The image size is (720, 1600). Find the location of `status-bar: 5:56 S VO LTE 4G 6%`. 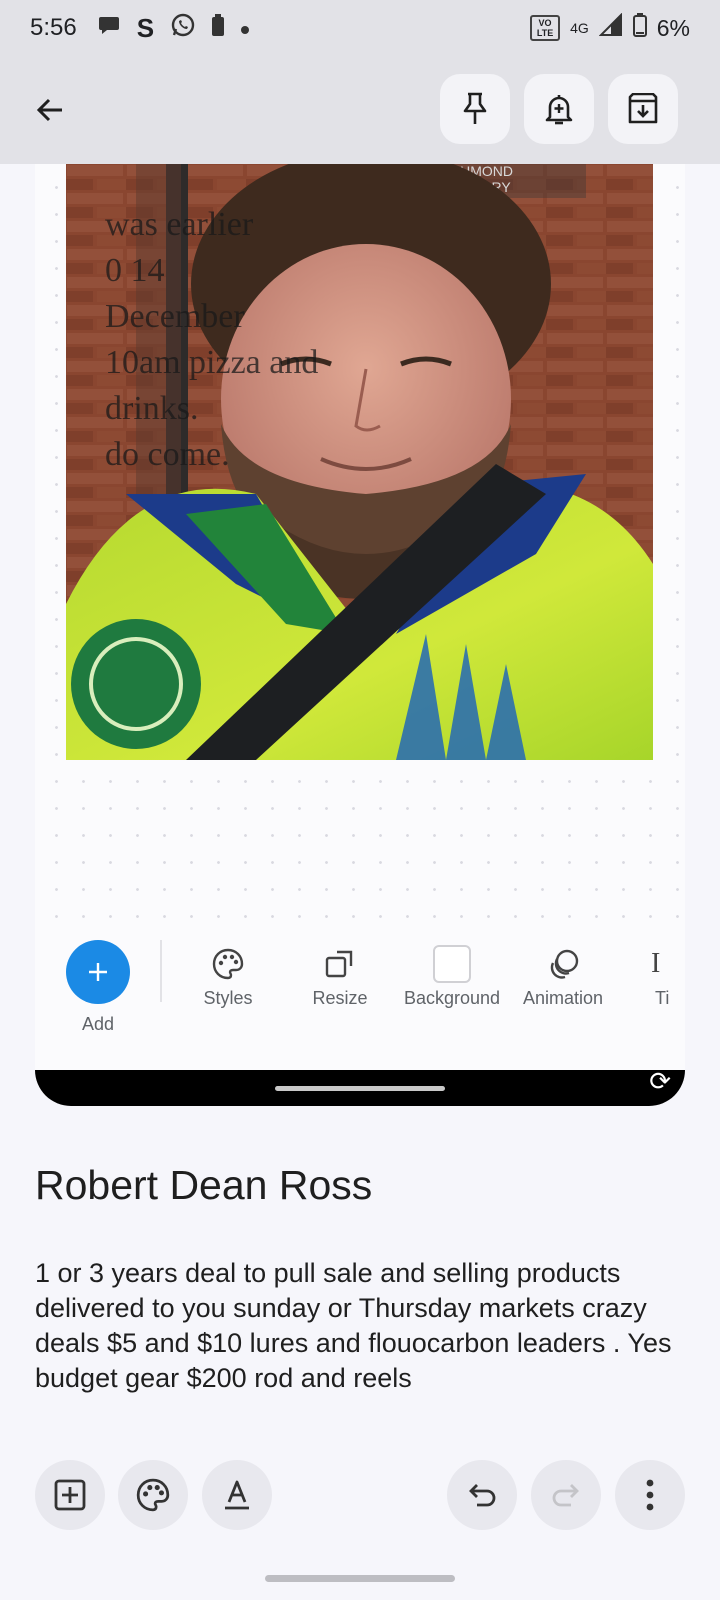

status-bar: 5:56 S VO LTE 4G 6% is located at coordinates (360, 28).